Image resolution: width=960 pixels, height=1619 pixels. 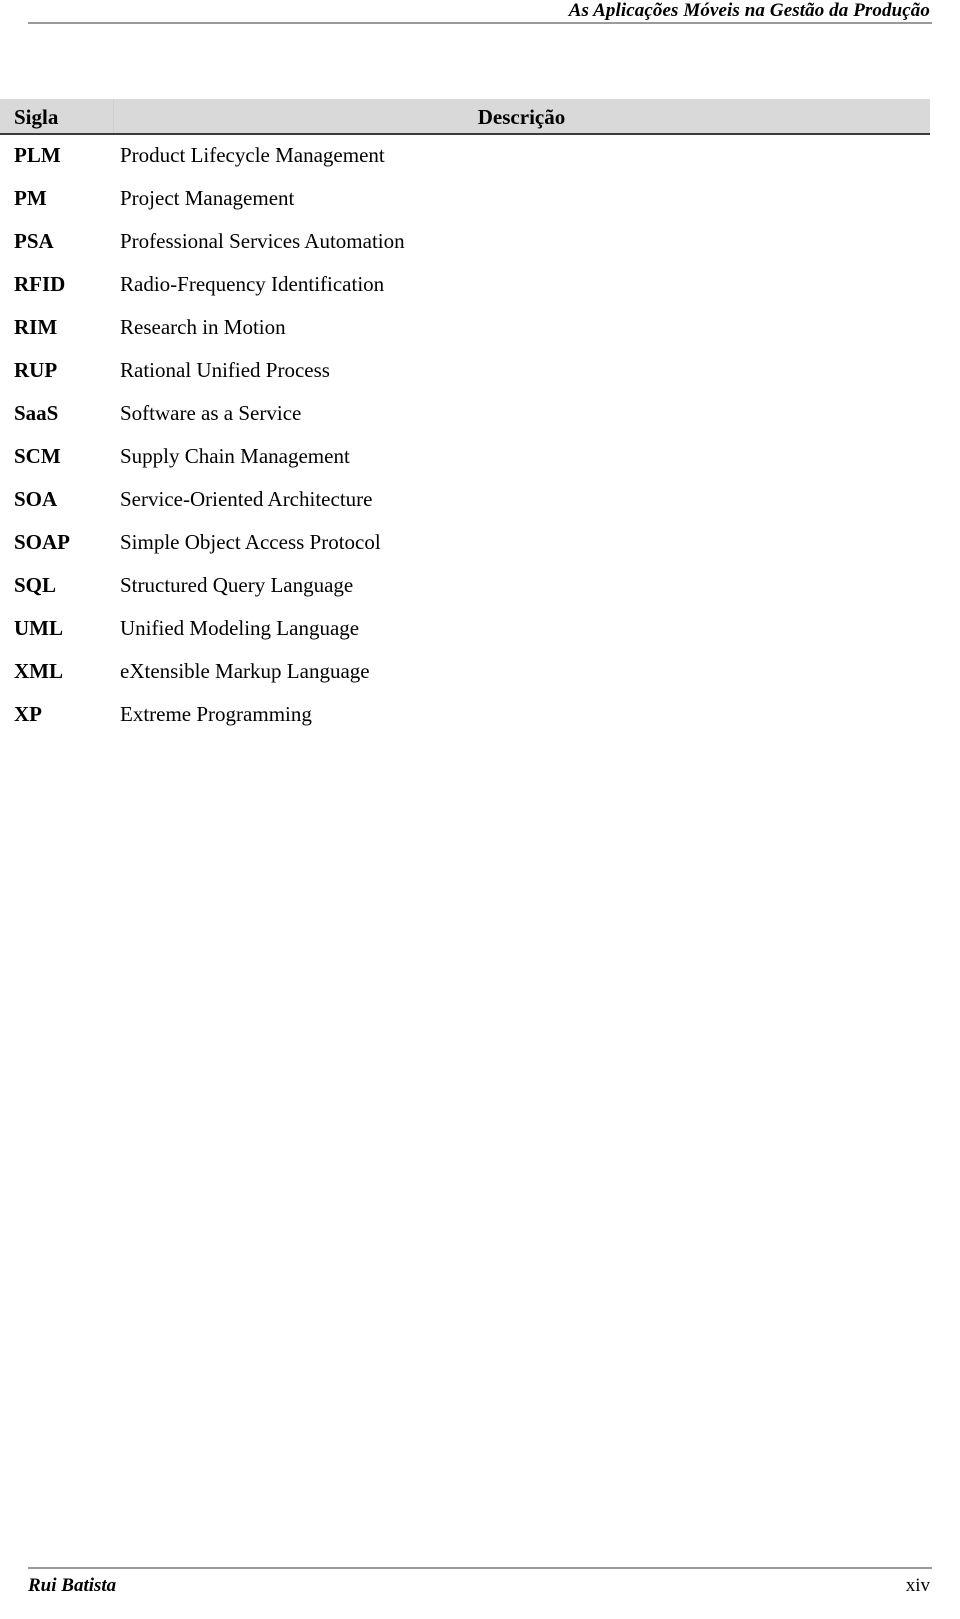 I want to click on table-row: PLM Product Lifecycle Management, so click(x=465, y=161).